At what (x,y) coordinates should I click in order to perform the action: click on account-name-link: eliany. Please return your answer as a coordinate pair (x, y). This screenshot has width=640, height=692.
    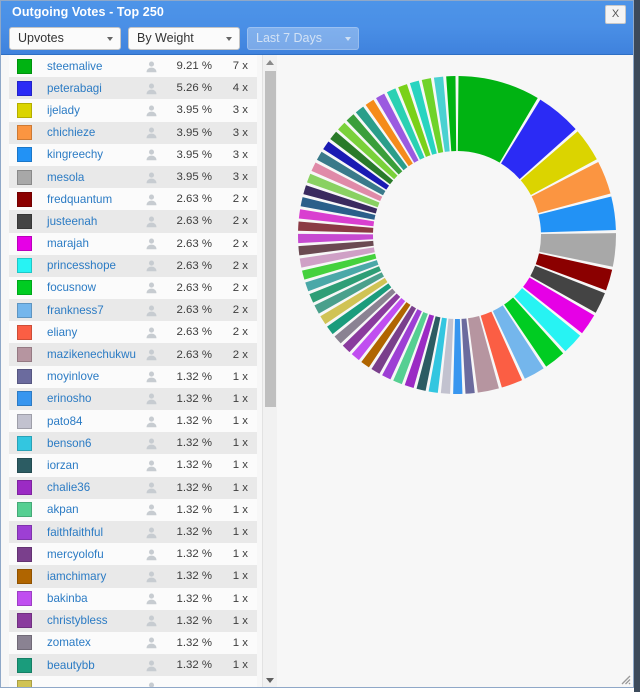
    Looking at the image, I should click on (88, 332).